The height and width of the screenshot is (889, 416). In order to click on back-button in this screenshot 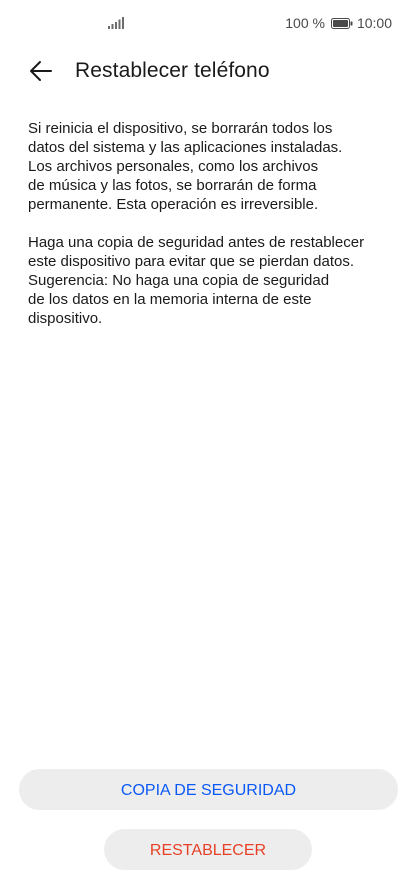, I will do `click(41, 71)`.